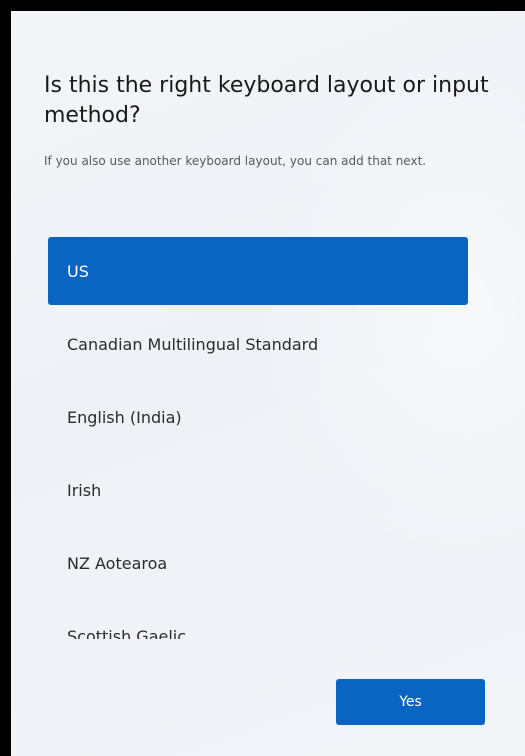 Image resolution: width=525 pixels, height=756 pixels. What do you see at coordinates (258, 563) in the screenshot?
I see `layout-item-nz-aotearoa: NZ Aotearoa` at bounding box center [258, 563].